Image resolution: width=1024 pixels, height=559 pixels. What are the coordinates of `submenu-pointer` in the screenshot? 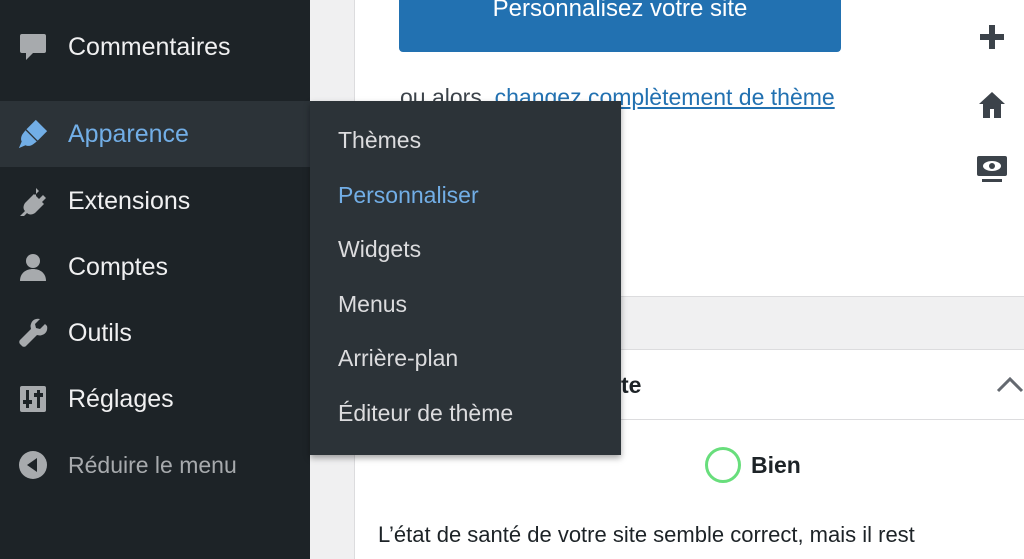 It's located at (302, 135).